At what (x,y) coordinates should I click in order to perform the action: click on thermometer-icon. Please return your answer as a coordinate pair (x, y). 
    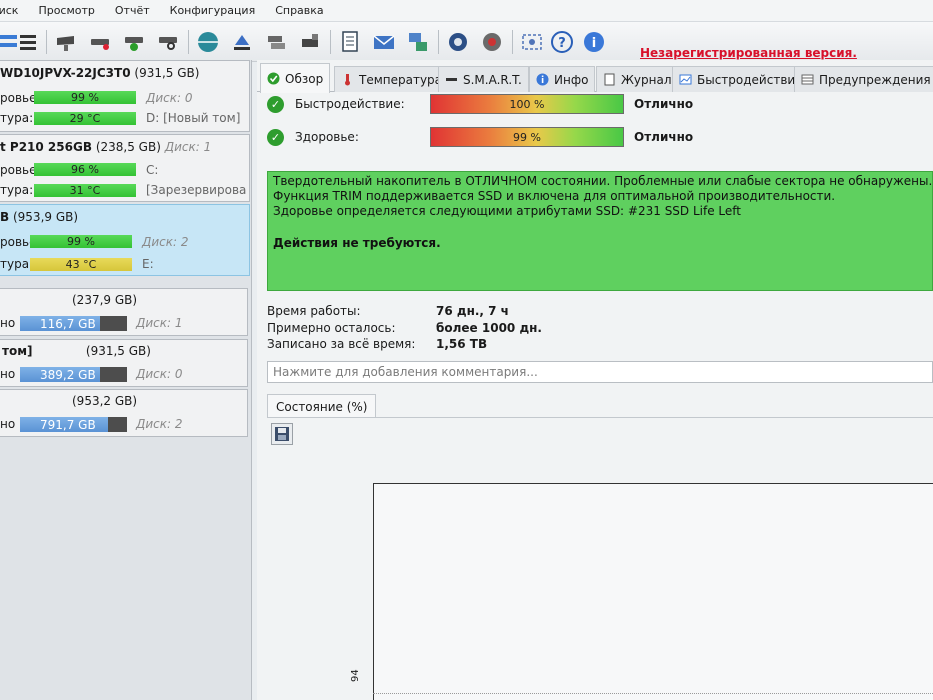
    Looking at the image, I should click on (347, 79).